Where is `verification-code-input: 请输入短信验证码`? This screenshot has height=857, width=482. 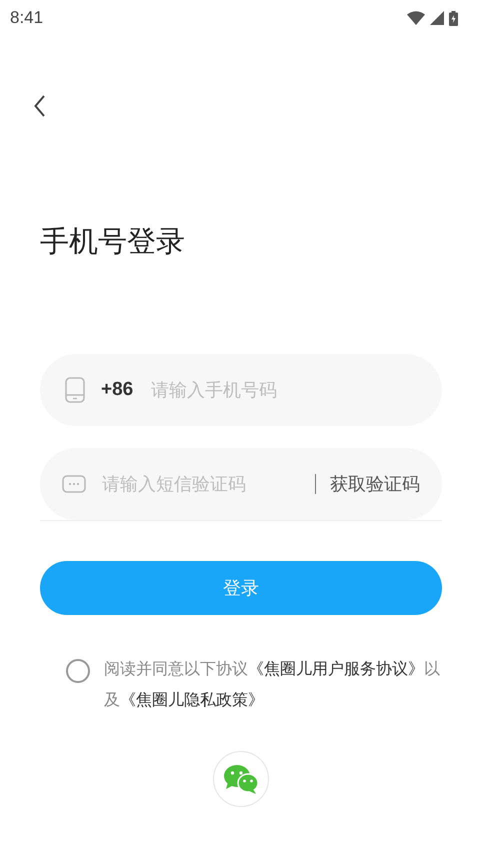
verification-code-input: 请输入短信验证码 is located at coordinates (200, 484).